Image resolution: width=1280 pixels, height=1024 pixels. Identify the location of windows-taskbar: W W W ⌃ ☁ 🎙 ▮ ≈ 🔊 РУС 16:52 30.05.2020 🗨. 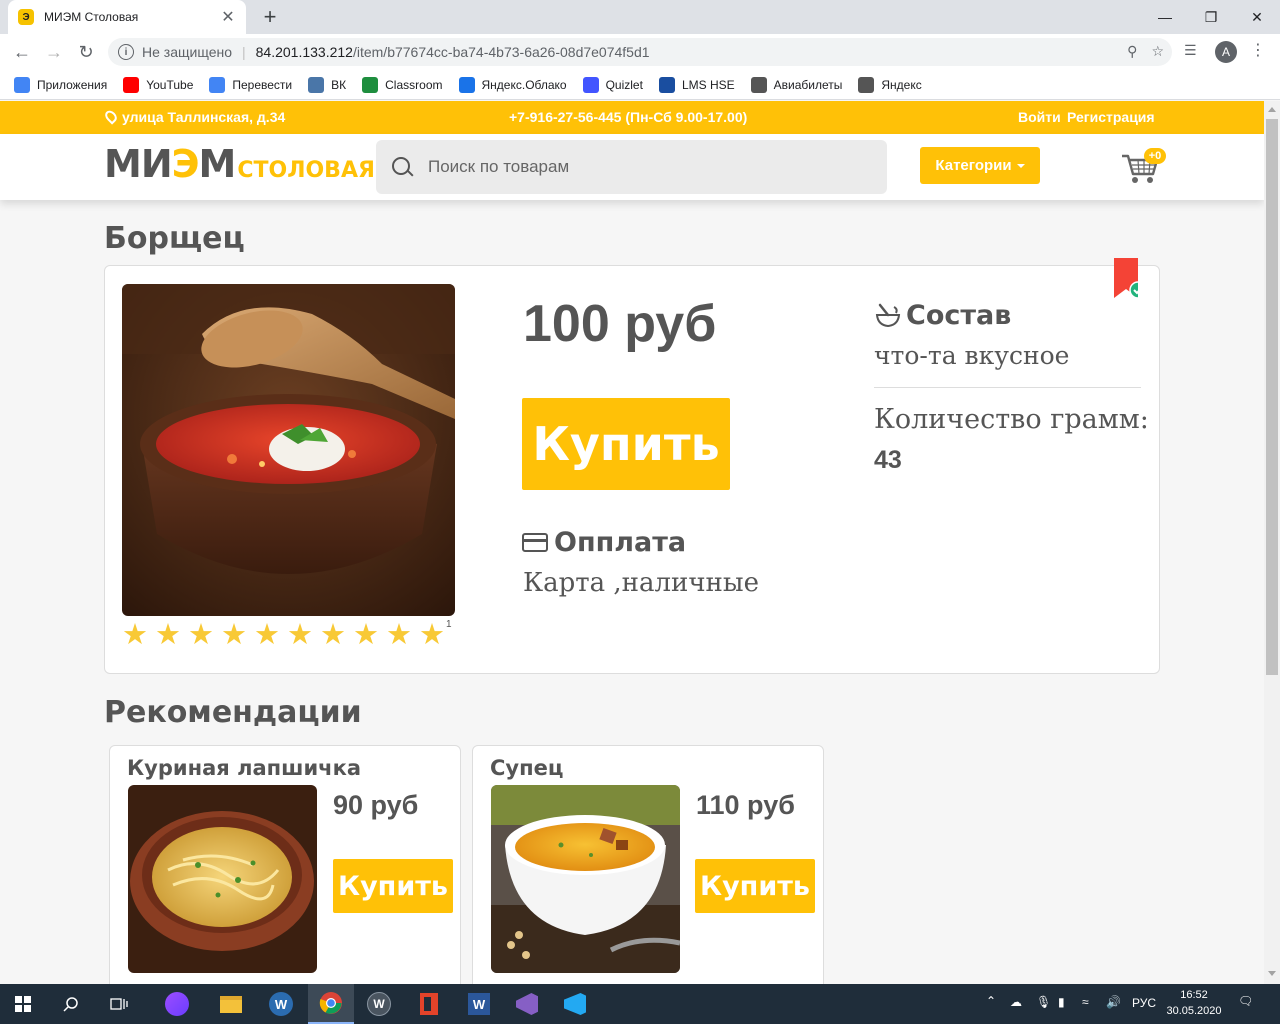
(640, 1004).